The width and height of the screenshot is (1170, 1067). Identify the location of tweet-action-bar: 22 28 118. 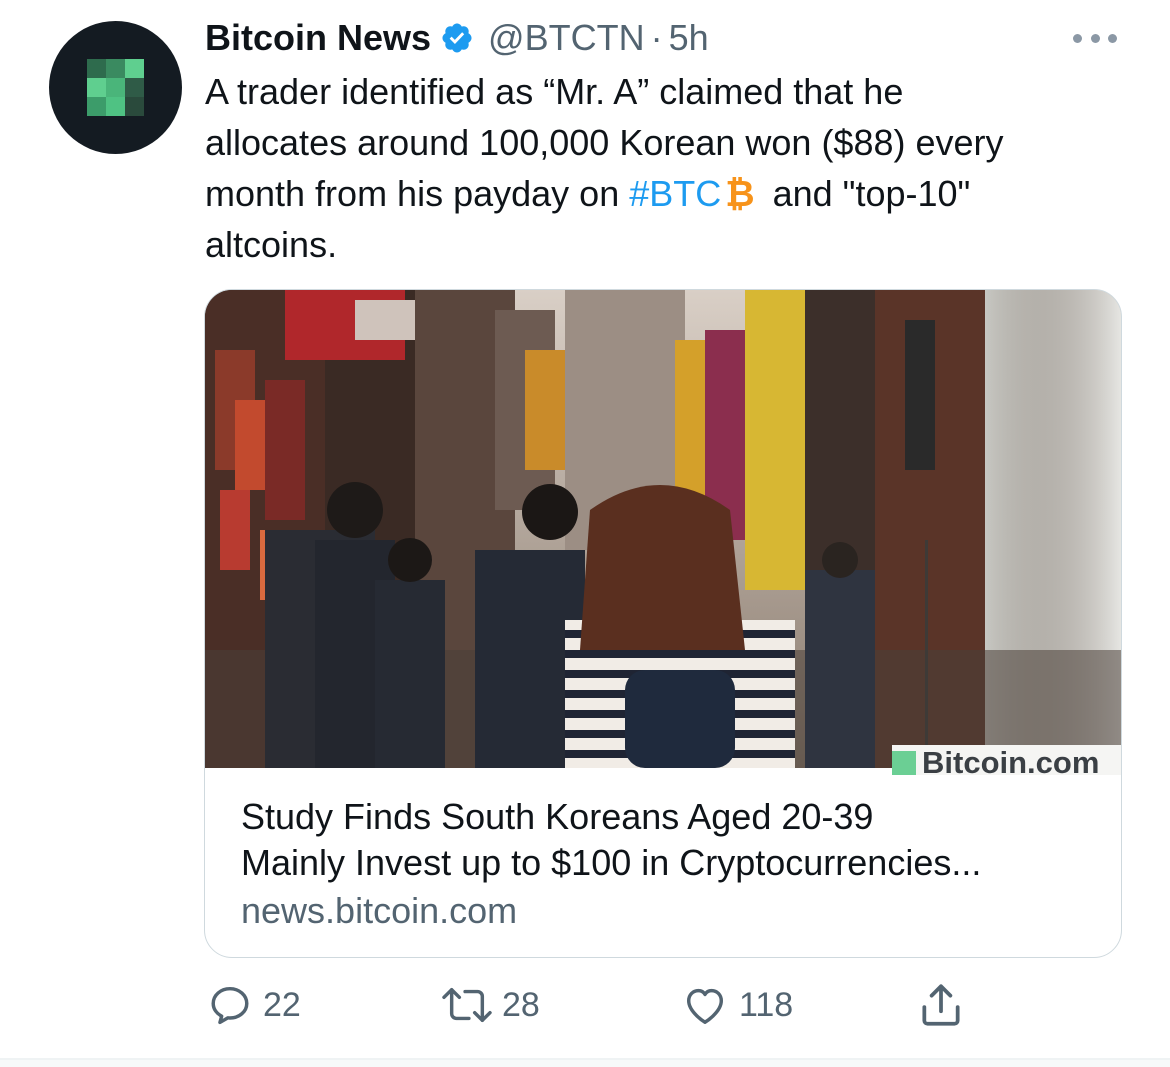
(585, 1005).